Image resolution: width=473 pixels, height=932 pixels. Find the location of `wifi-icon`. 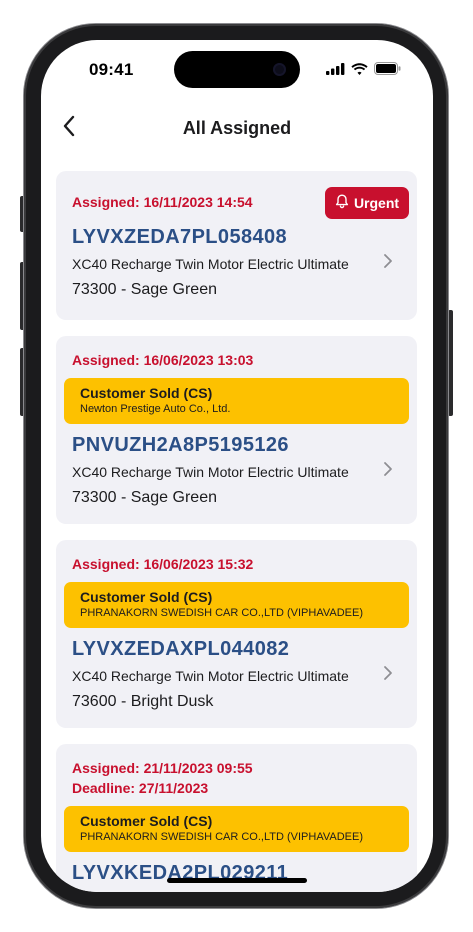

wifi-icon is located at coordinates (359, 71).